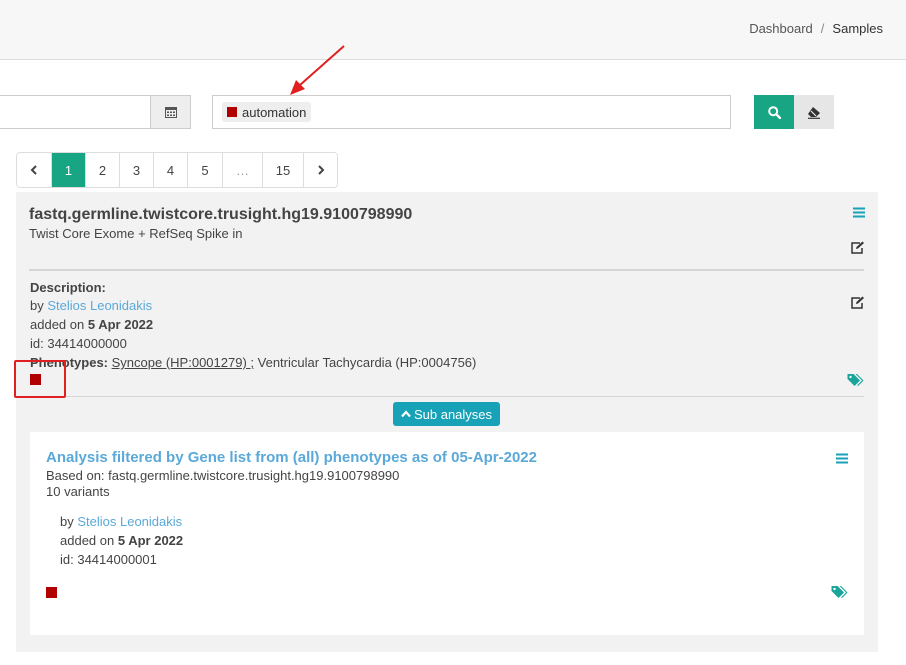 This screenshot has height=665, width=906. Describe the element at coordinates (51, 592) in the screenshot. I see `analysis-tag-swatch` at that location.